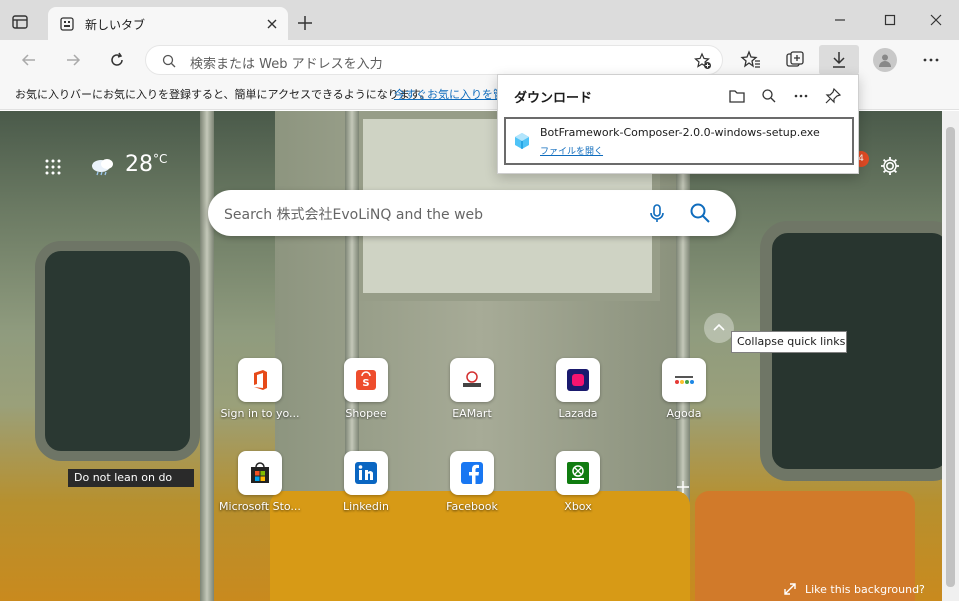  Describe the element at coordinates (472, 413) in the screenshot. I see `quick-link-label: EAMart` at that location.